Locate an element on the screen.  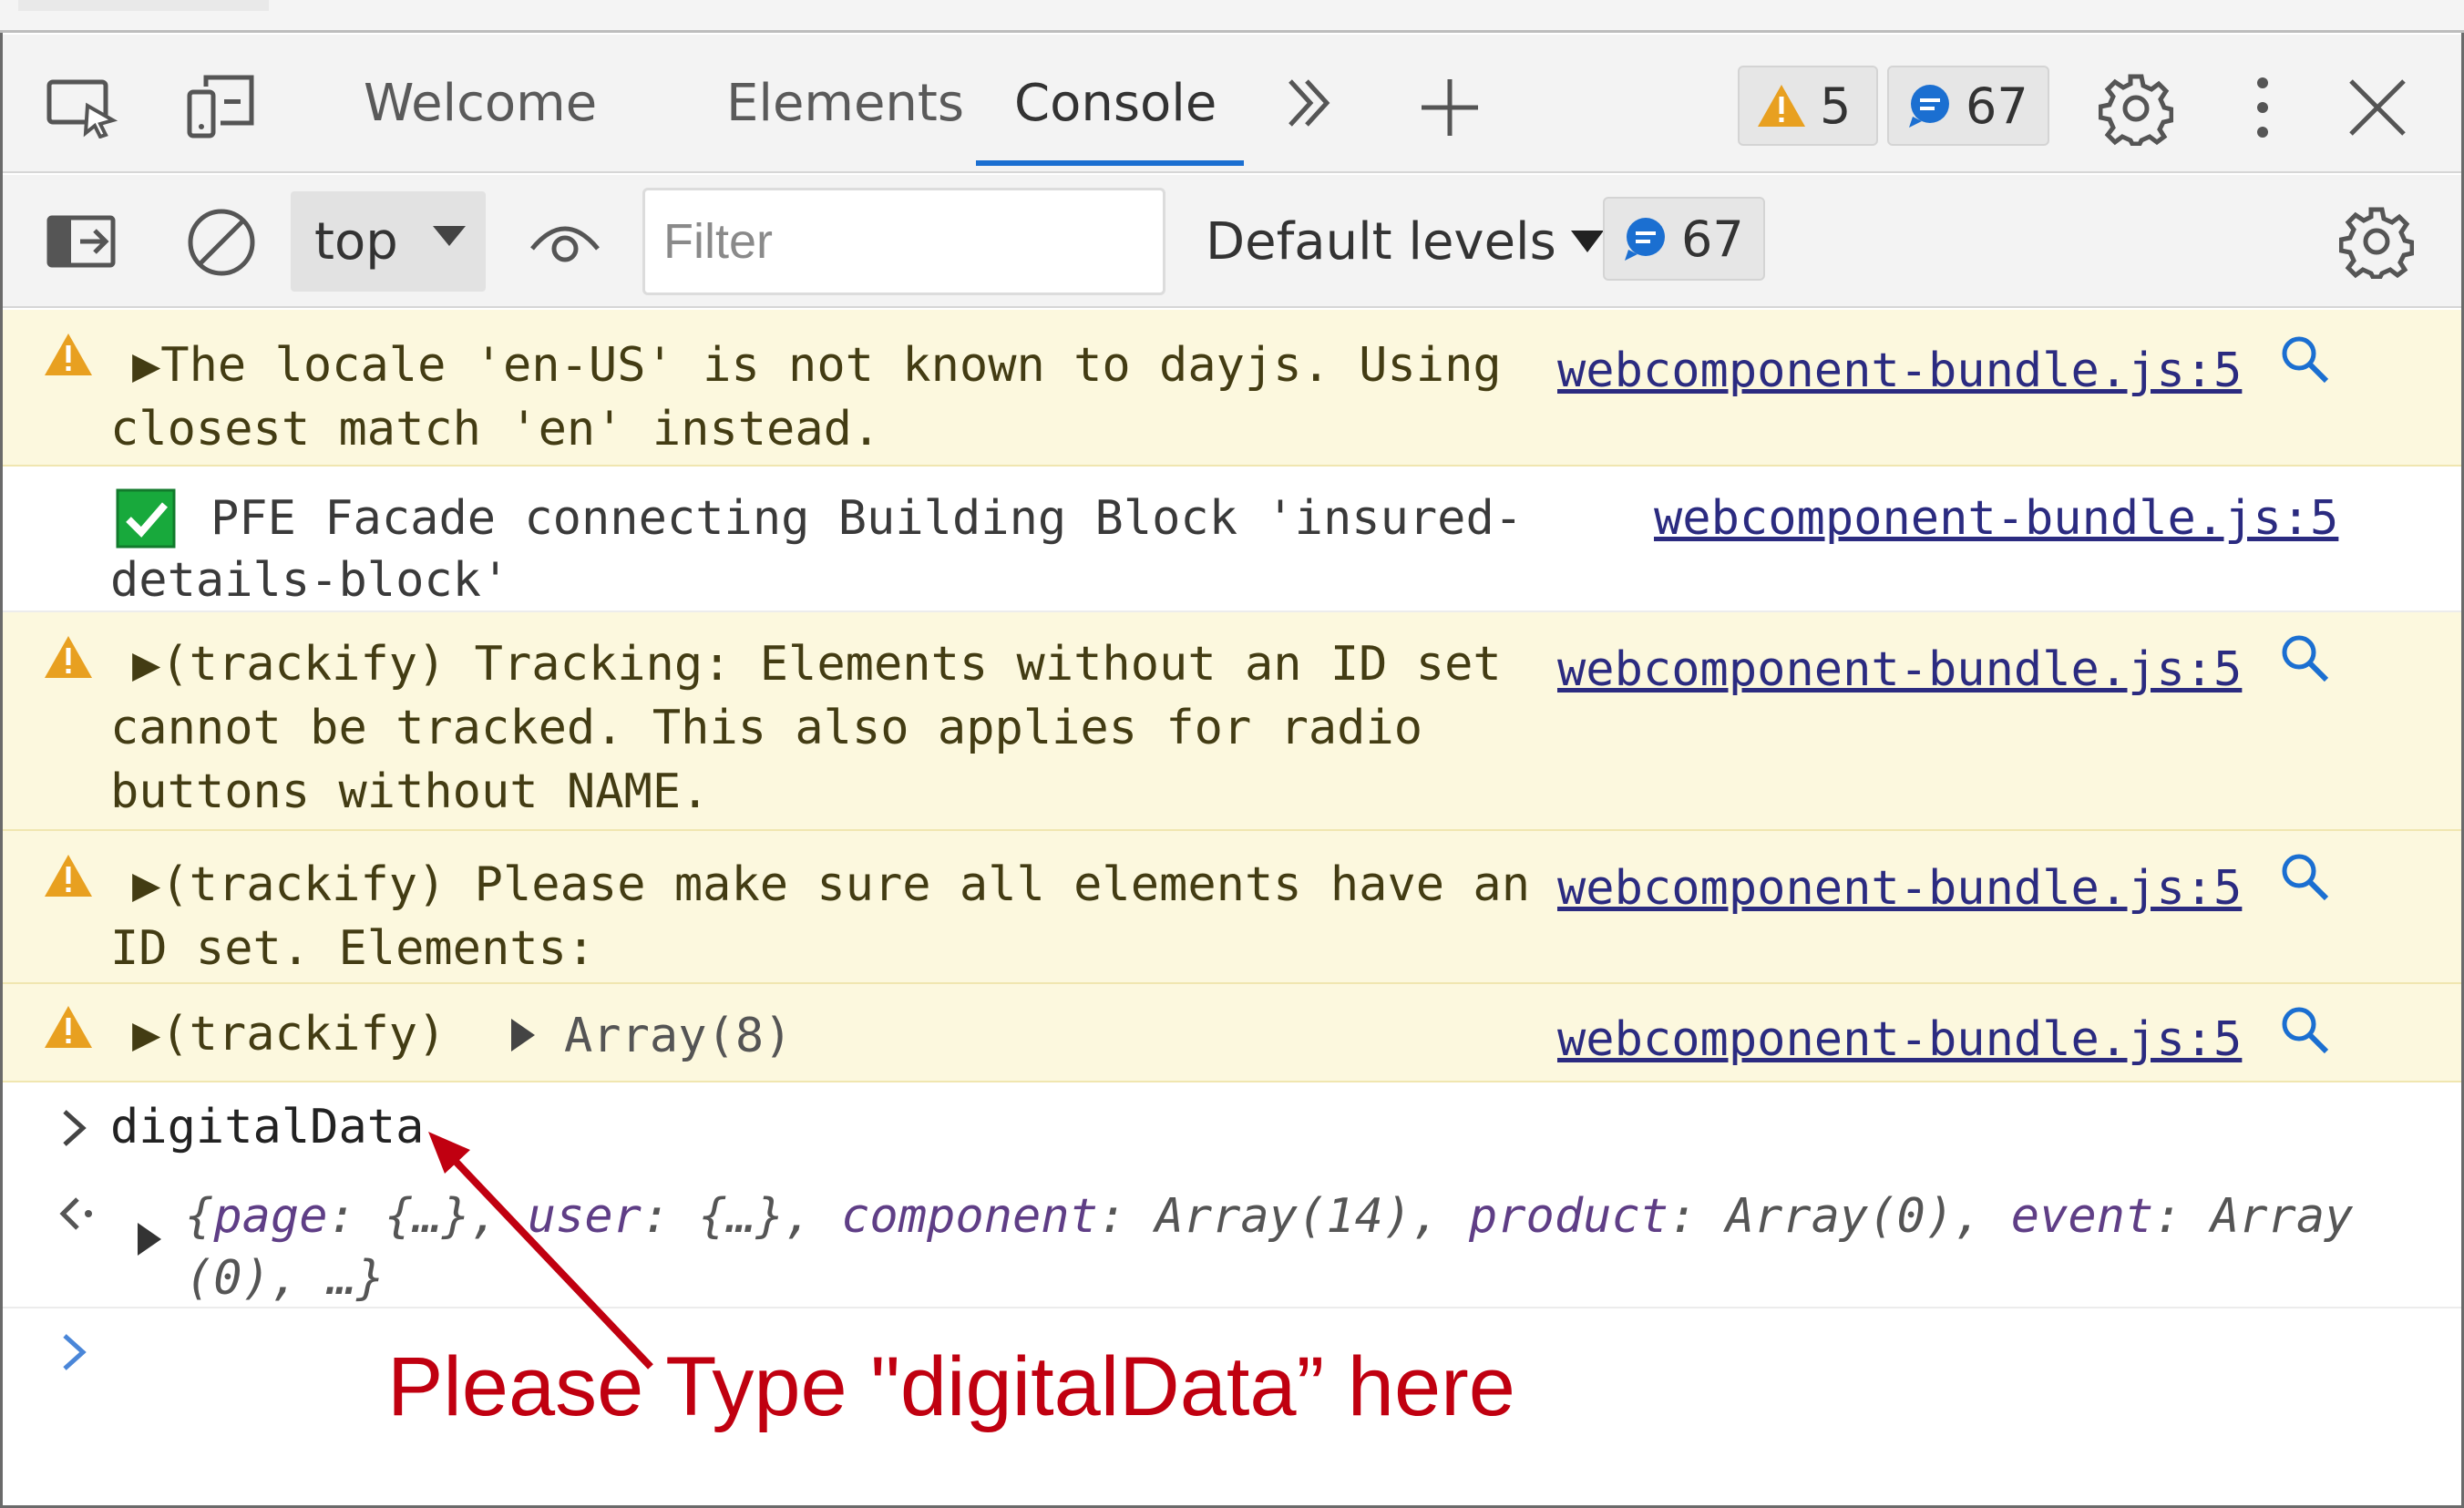
console-input-history: digitalData is located at coordinates (1232, 1124).